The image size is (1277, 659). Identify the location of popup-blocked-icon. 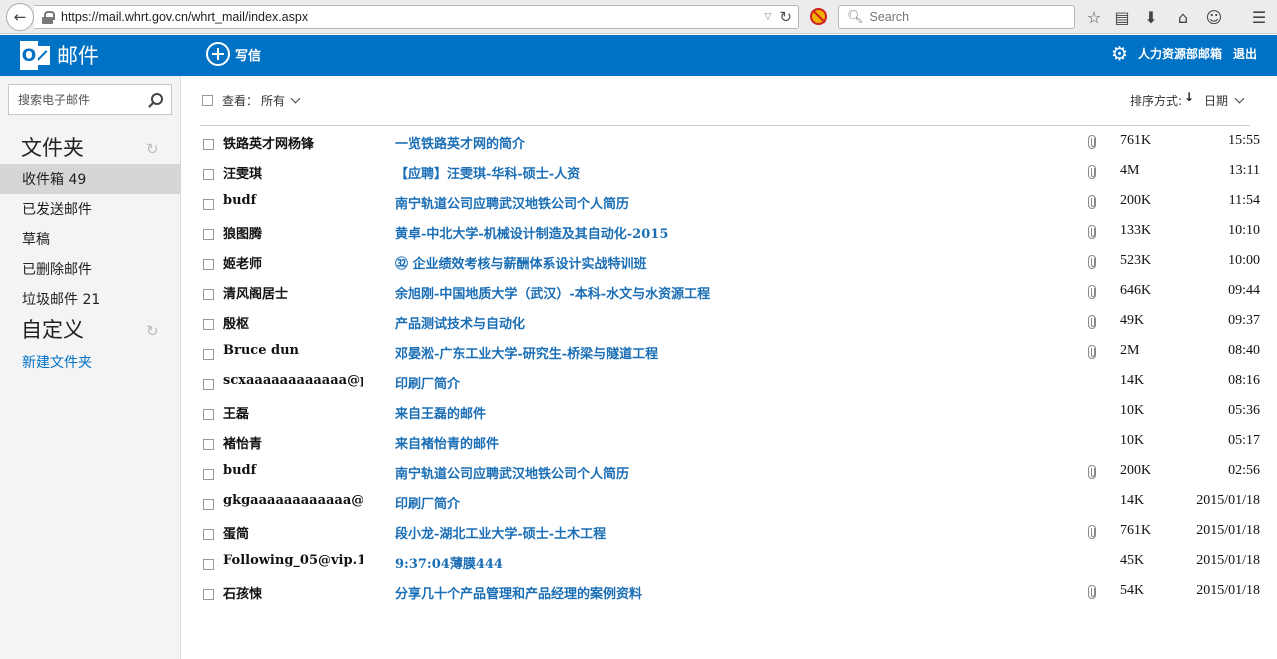
(818, 16).